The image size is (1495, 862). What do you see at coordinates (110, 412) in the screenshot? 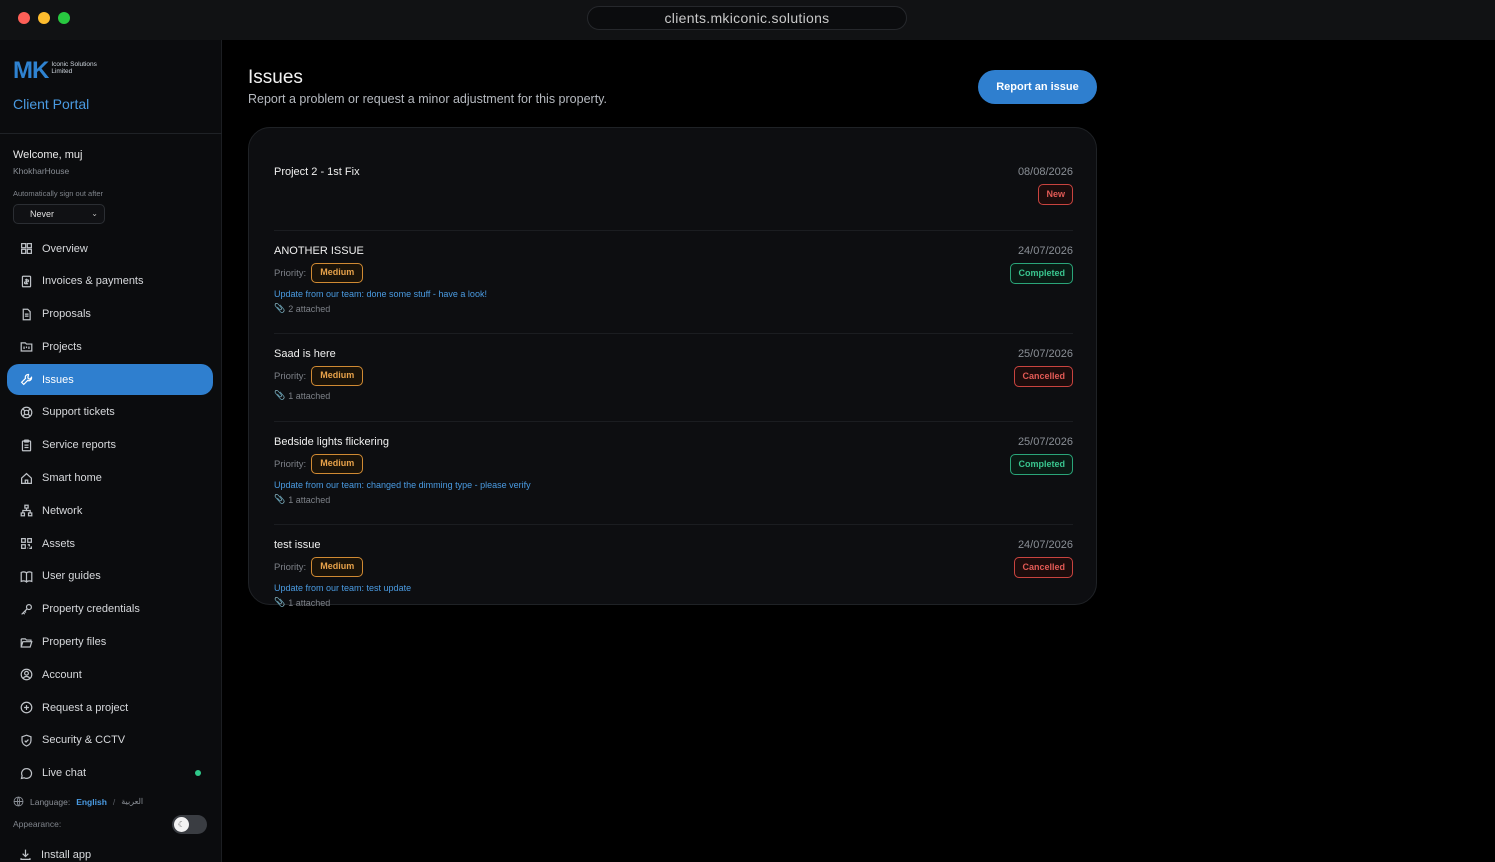
I see `sidebar-item-support-tickets: Support tickets` at bounding box center [110, 412].